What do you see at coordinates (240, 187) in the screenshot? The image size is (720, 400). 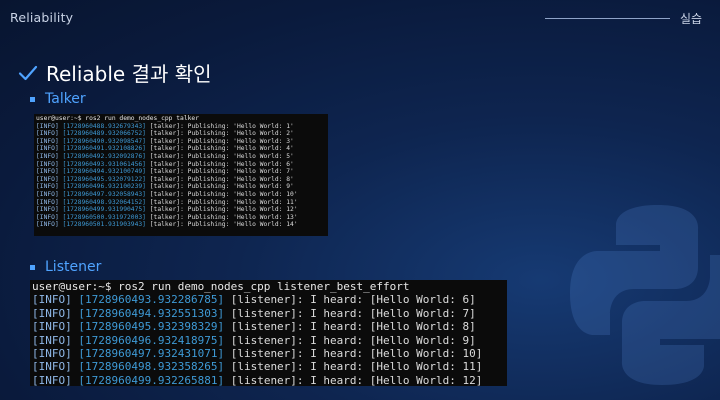 I see `talker-log-msg: Publishing: 'Hello World: 9'` at bounding box center [240, 187].